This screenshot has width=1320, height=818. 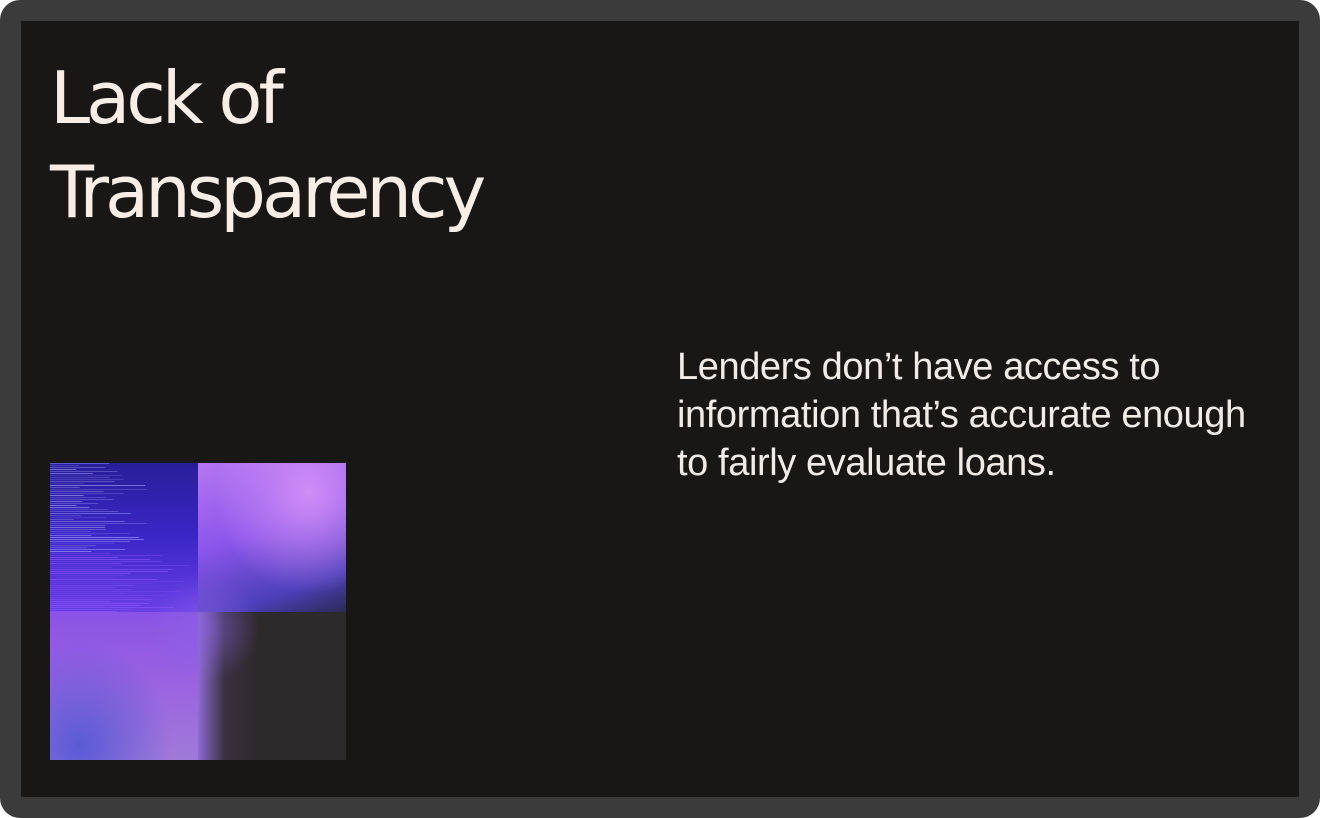 I want to click on artwork-glitch-lines, so click(x=119, y=537).